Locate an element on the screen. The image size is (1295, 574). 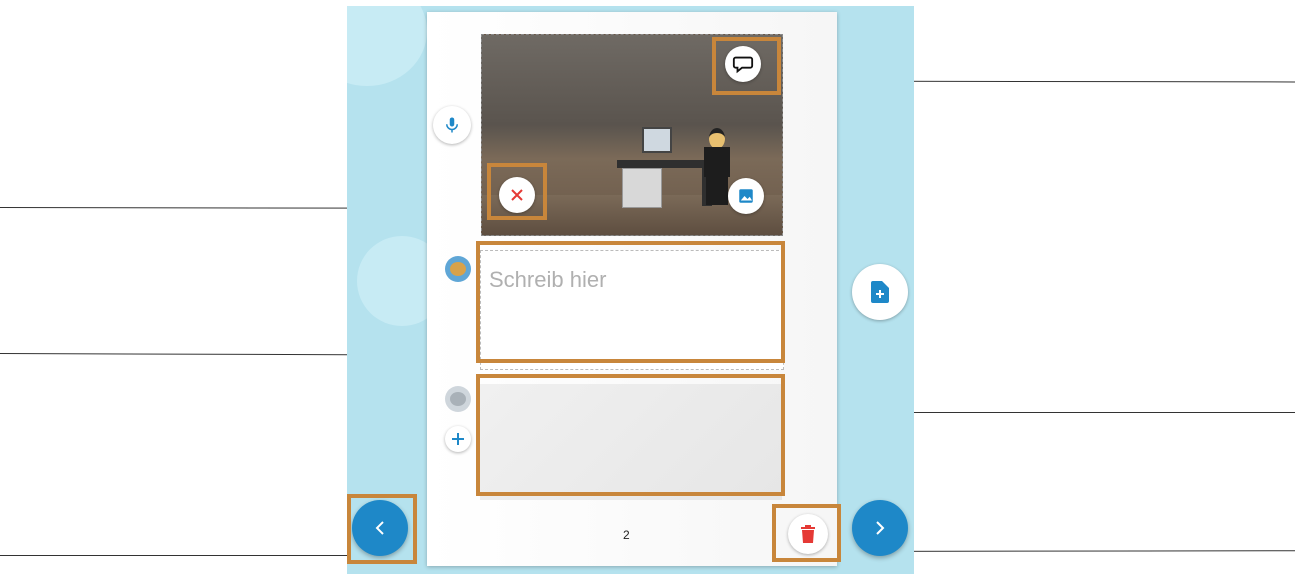
previous-page-button is located at coordinates (380, 528).